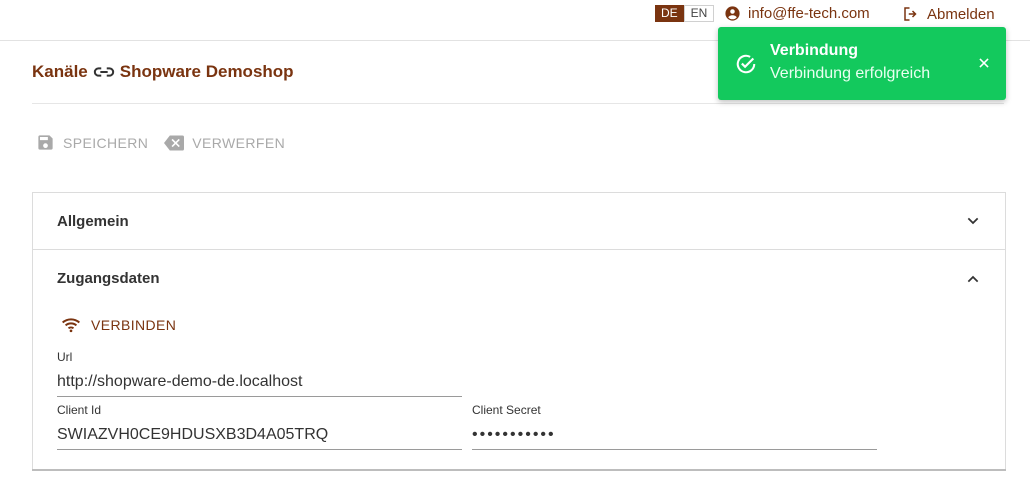 Image resolution: width=1030 pixels, height=478 pixels. I want to click on connect-button: VERBINDEN, so click(118, 325).